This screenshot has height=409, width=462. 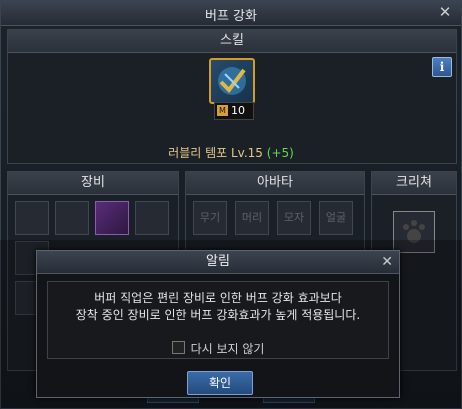 What do you see at coordinates (218, 298) in the screenshot?
I see `dialog-message-line1: 버퍼 직업은 편린 장비로 인한 버프 강화 효과보다` at bounding box center [218, 298].